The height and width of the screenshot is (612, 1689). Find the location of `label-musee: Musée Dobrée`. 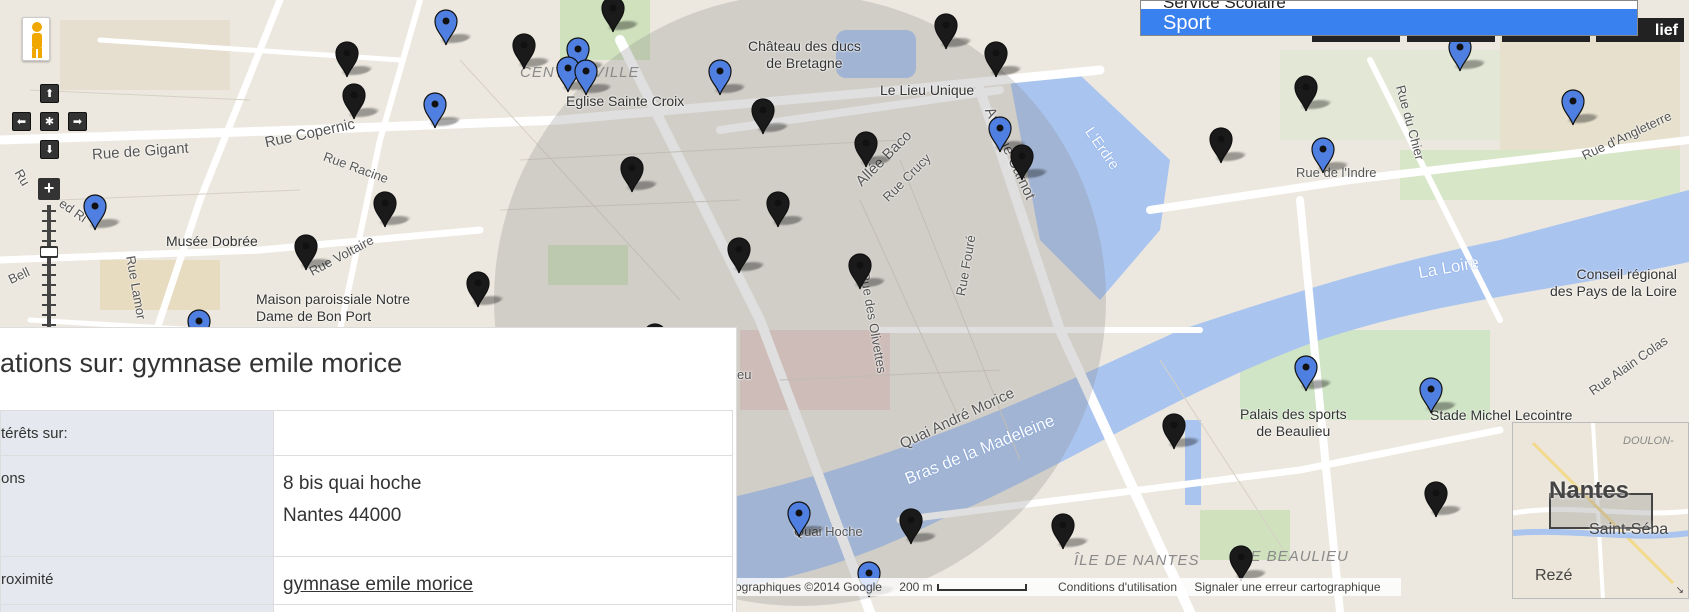

label-musee: Musée Dobrée is located at coordinates (212, 241).